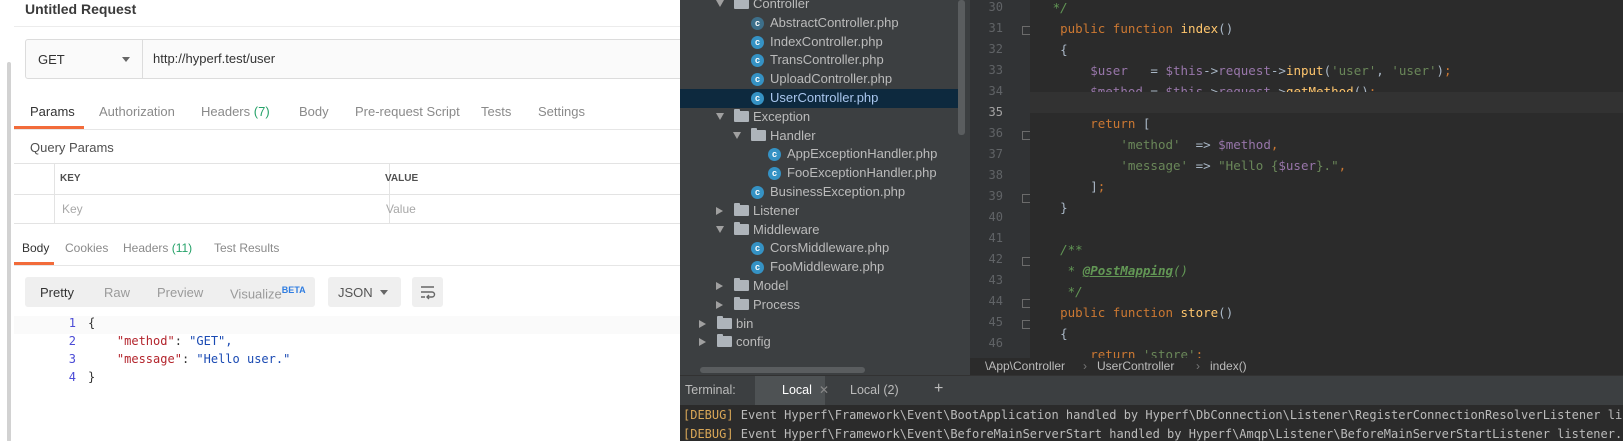 The height and width of the screenshot is (441, 1623). Describe the element at coordinates (384, 292) in the screenshot. I see `chevron-down-icon` at that location.